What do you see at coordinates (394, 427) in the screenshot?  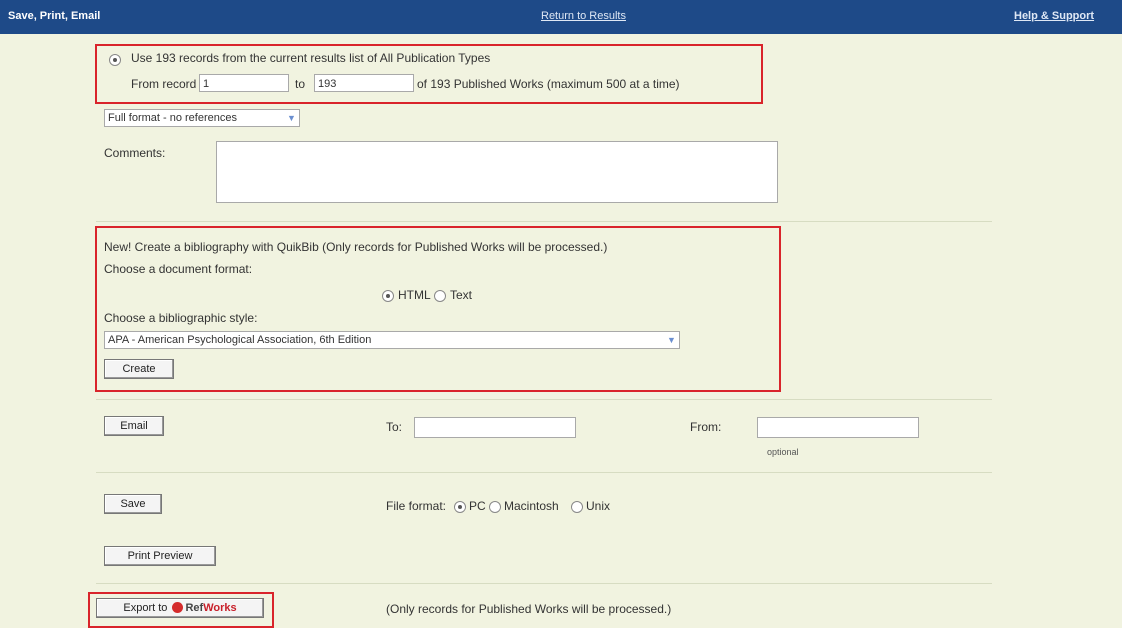 I see `email-to-label: To:` at bounding box center [394, 427].